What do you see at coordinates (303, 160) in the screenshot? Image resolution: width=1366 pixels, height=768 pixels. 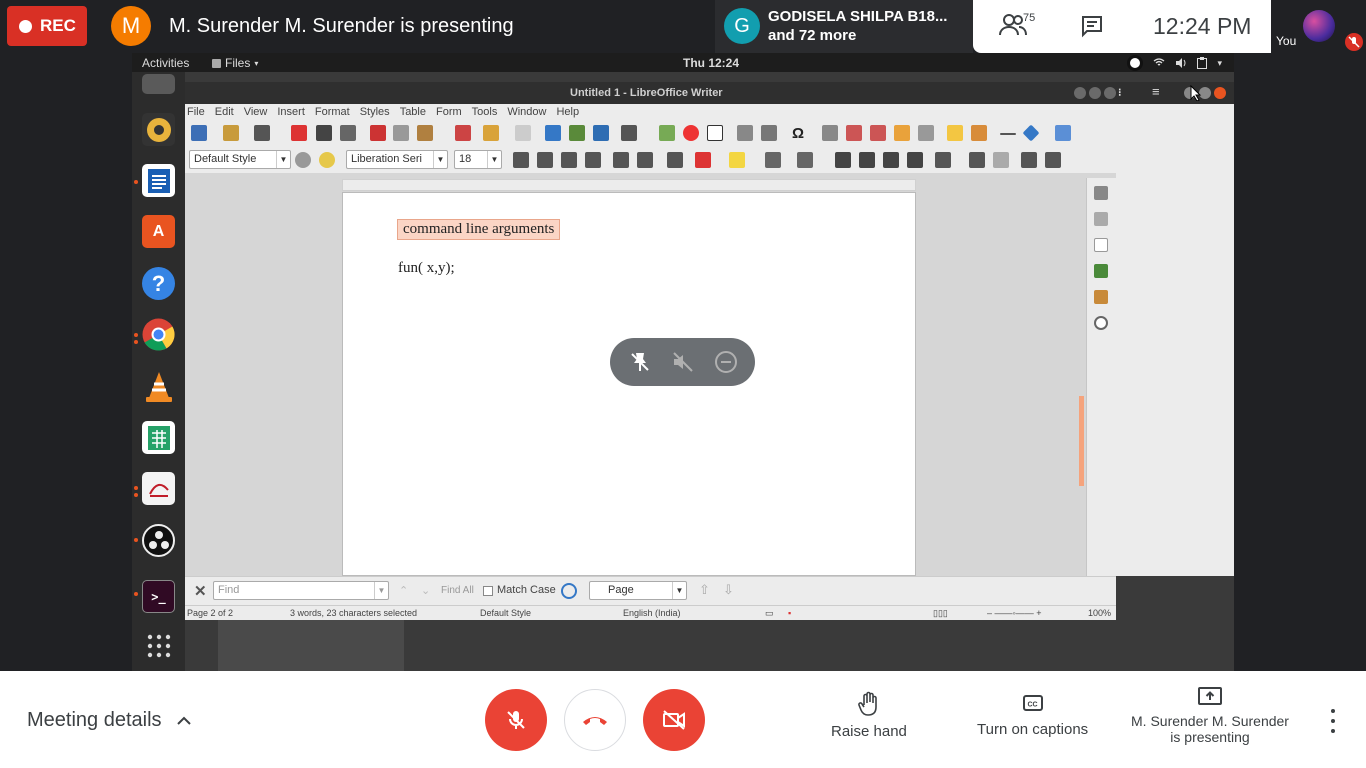 I see `update-style-icon` at bounding box center [303, 160].